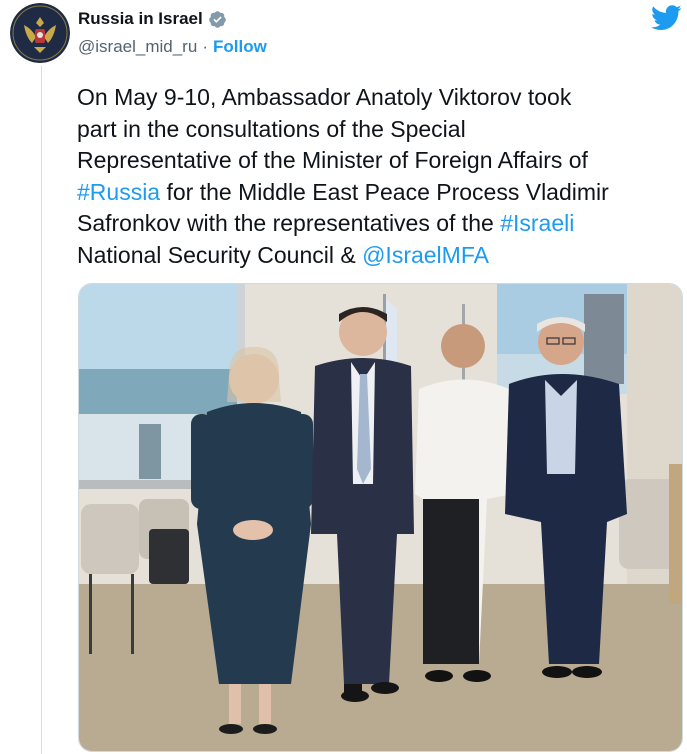  Describe the element at coordinates (666, 18) in the screenshot. I see `twitter-bird-icon` at that location.